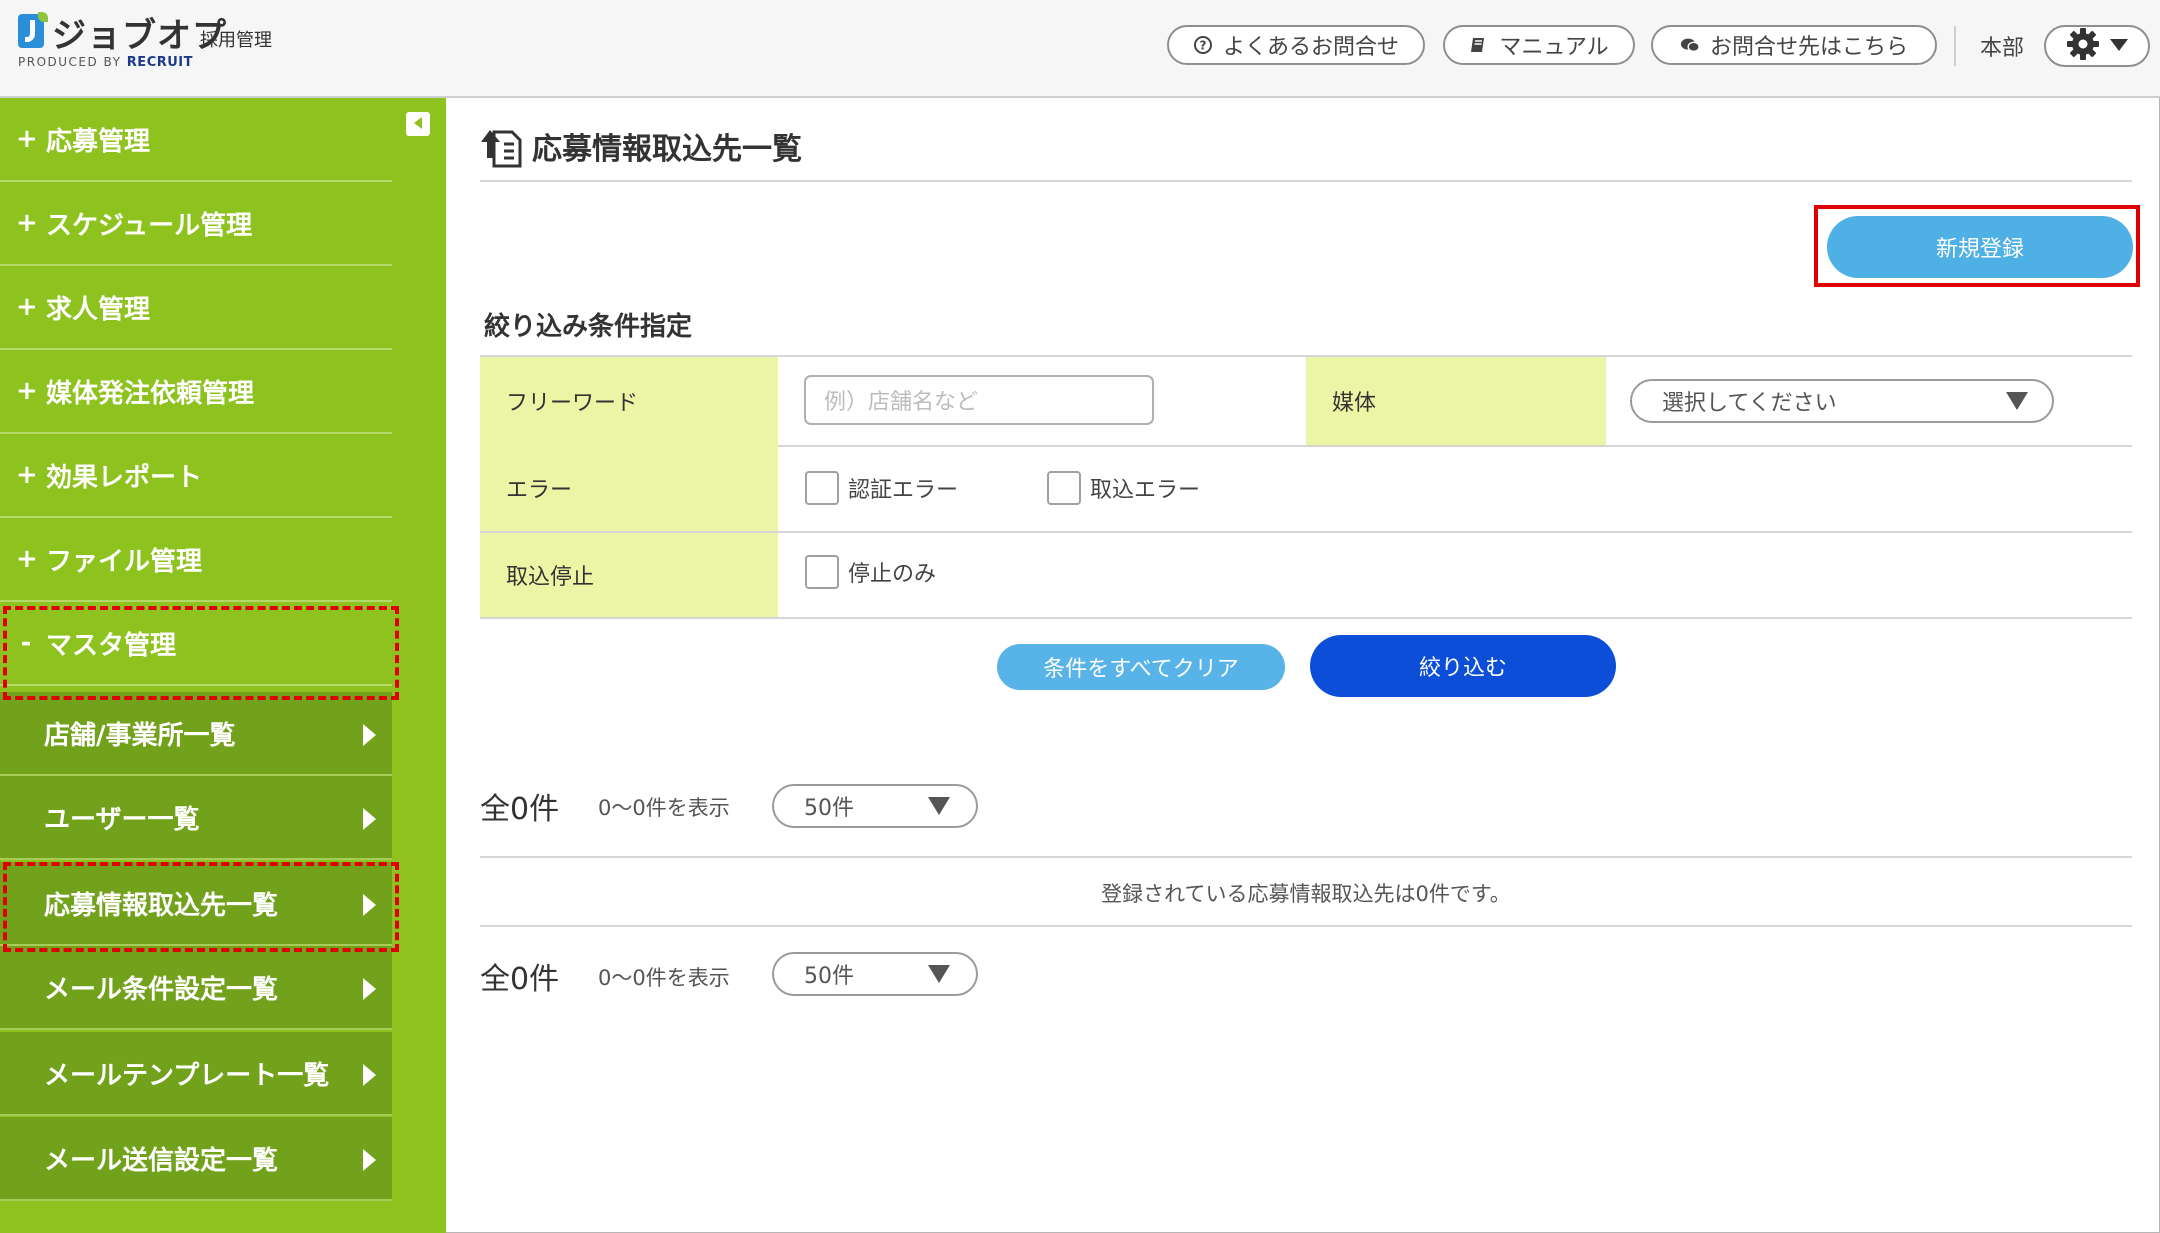 This screenshot has width=2160, height=1233. I want to click on gear-icon, so click(2083, 46).